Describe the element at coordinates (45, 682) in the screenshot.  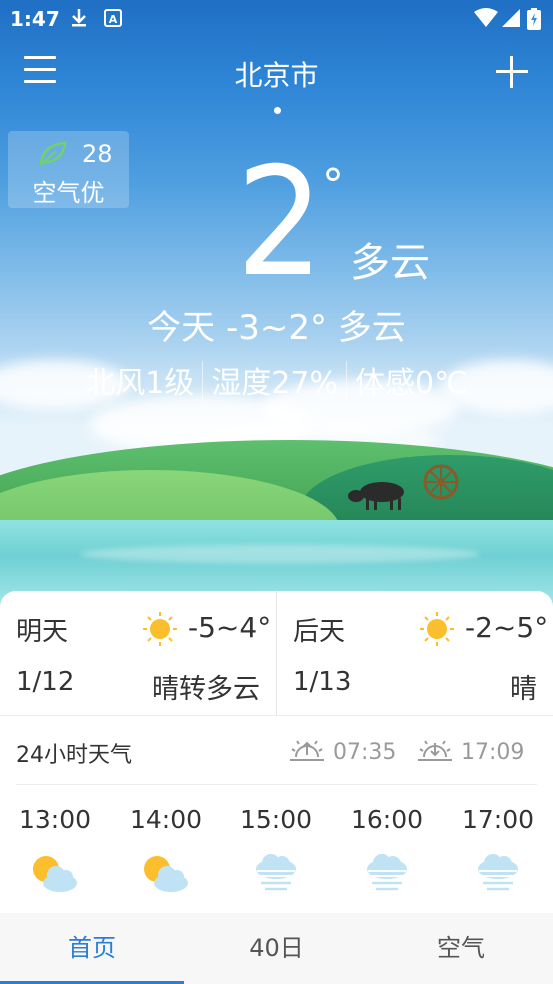
I see `forecast-date: 1/12` at that location.